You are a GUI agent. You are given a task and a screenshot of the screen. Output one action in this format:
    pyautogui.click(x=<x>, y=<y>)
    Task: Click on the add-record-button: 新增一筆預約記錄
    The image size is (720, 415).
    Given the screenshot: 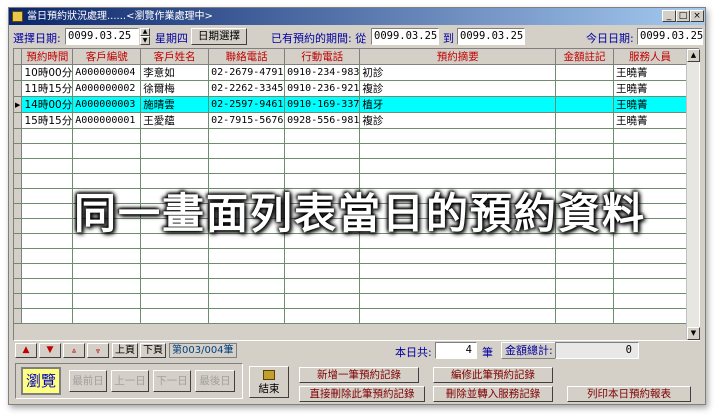 What is the action you would take?
    pyautogui.click(x=359, y=375)
    